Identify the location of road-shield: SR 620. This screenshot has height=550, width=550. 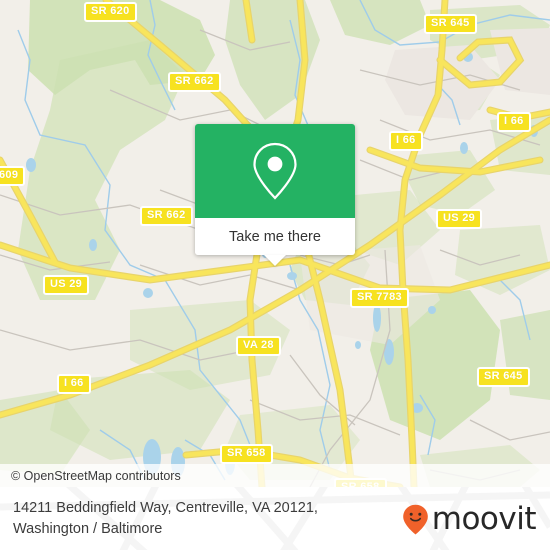
(110, 12).